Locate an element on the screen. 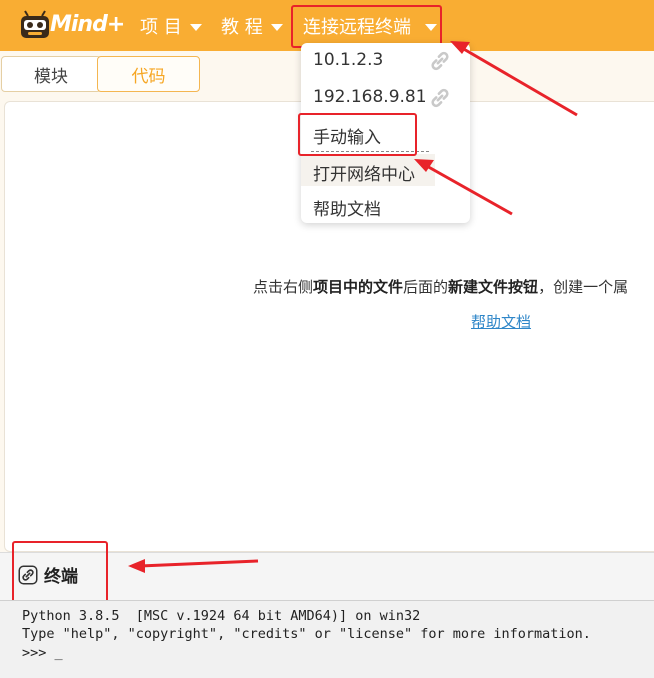 The width and height of the screenshot is (654, 678). hint-part: 后面的 is located at coordinates (426, 287).